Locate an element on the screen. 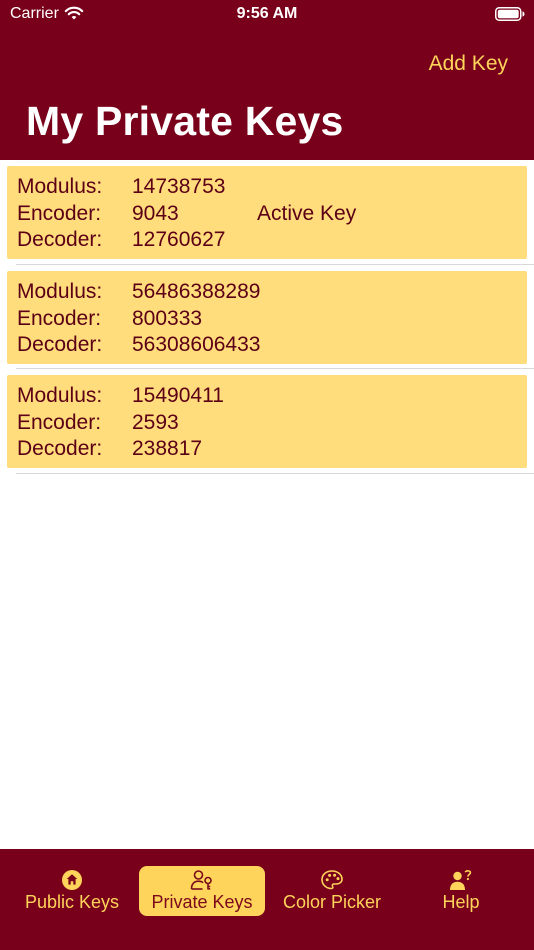 This screenshot has width=534, height=950. palette-icon is located at coordinates (332, 880).